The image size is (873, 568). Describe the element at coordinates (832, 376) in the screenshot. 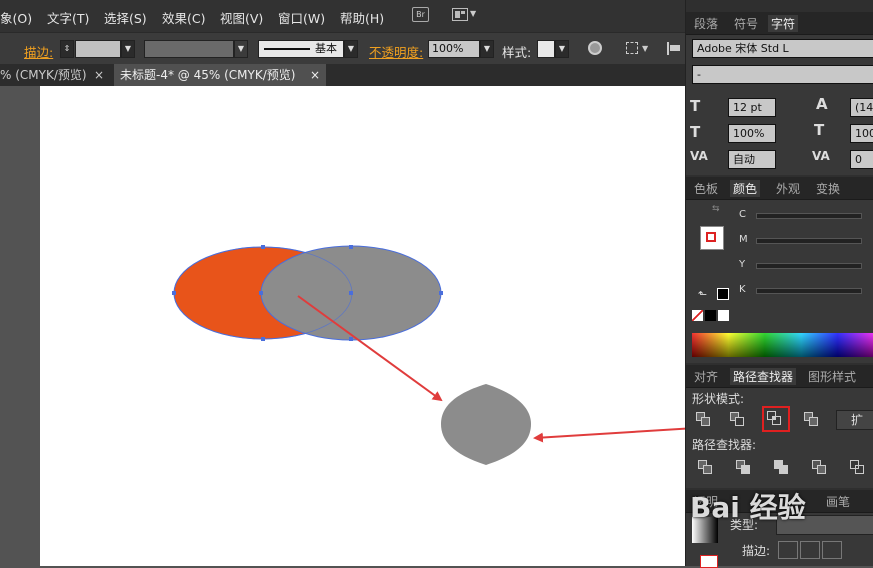

I see `tab-graphic-styles: 图形样式` at that location.